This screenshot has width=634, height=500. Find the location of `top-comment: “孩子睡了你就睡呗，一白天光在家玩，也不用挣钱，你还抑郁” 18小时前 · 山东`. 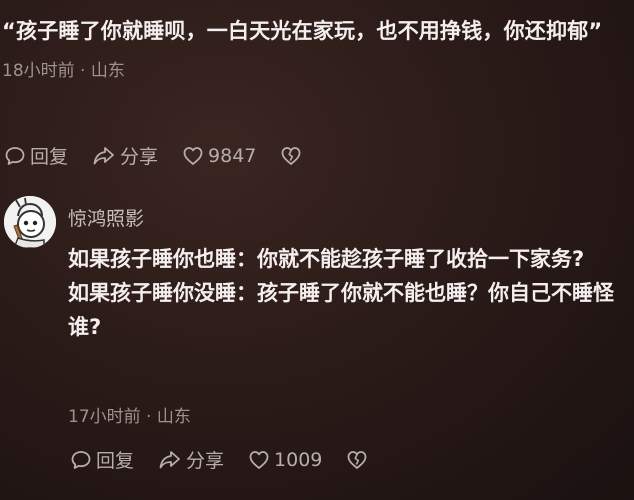

top-comment: “孩子睡了你就睡呗，一白天光在家玩，也不用挣钱，你还抑郁” 18小时前 · 山东 is located at coordinates (312, 47).